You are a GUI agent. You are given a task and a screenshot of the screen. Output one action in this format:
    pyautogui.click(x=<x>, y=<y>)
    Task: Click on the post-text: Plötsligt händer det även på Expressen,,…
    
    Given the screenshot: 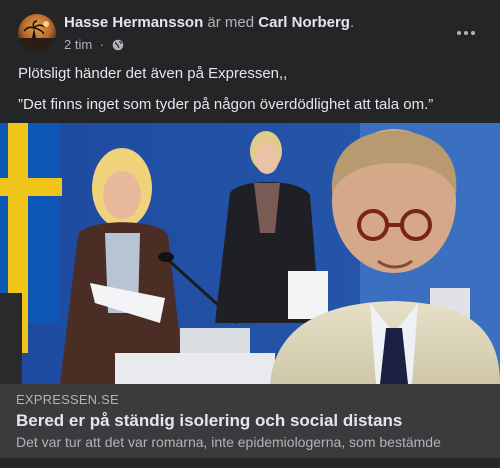 What is the action you would take?
    pyautogui.click(x=253, y=95)
    